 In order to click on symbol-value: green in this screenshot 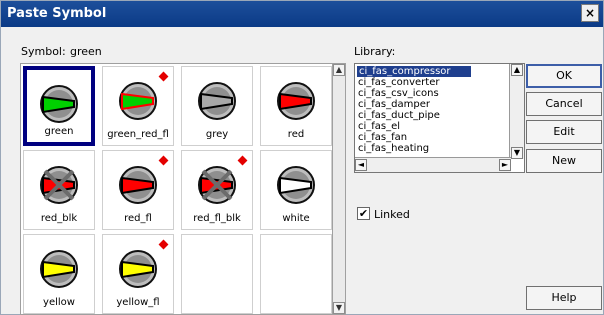, I will do `click(86, 51)`.